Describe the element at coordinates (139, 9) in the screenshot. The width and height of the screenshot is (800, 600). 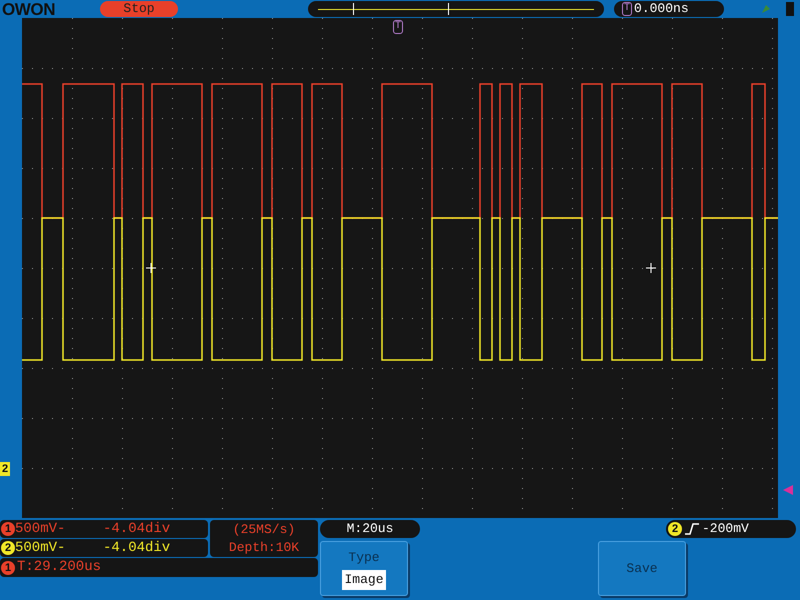
I see `run-state-label: Stop` at that location.